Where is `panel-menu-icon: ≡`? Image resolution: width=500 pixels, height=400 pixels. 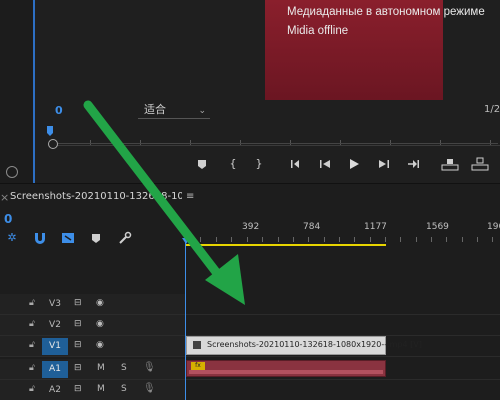
panel-menu-icon: ≡ is located at coordinates (190, 196).